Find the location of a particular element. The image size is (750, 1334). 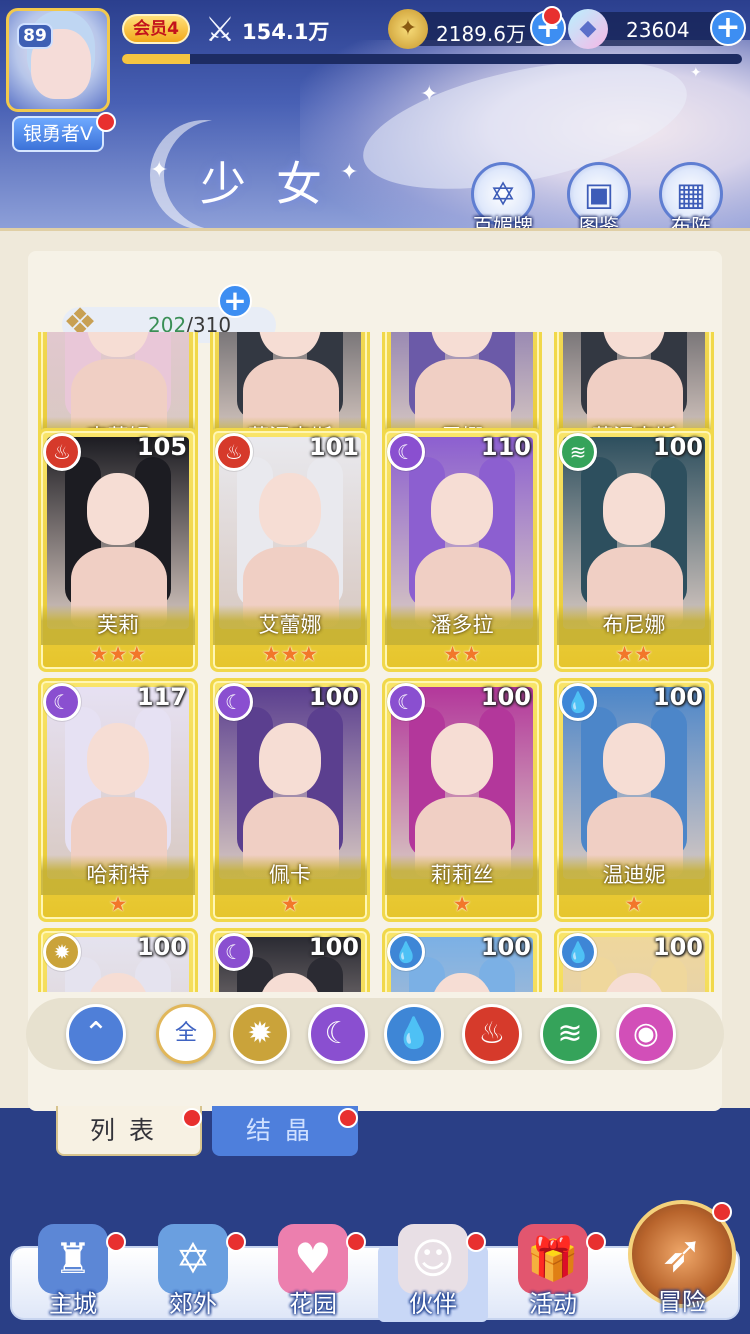

add-gem-button: + is located at coordinates (728, 28).